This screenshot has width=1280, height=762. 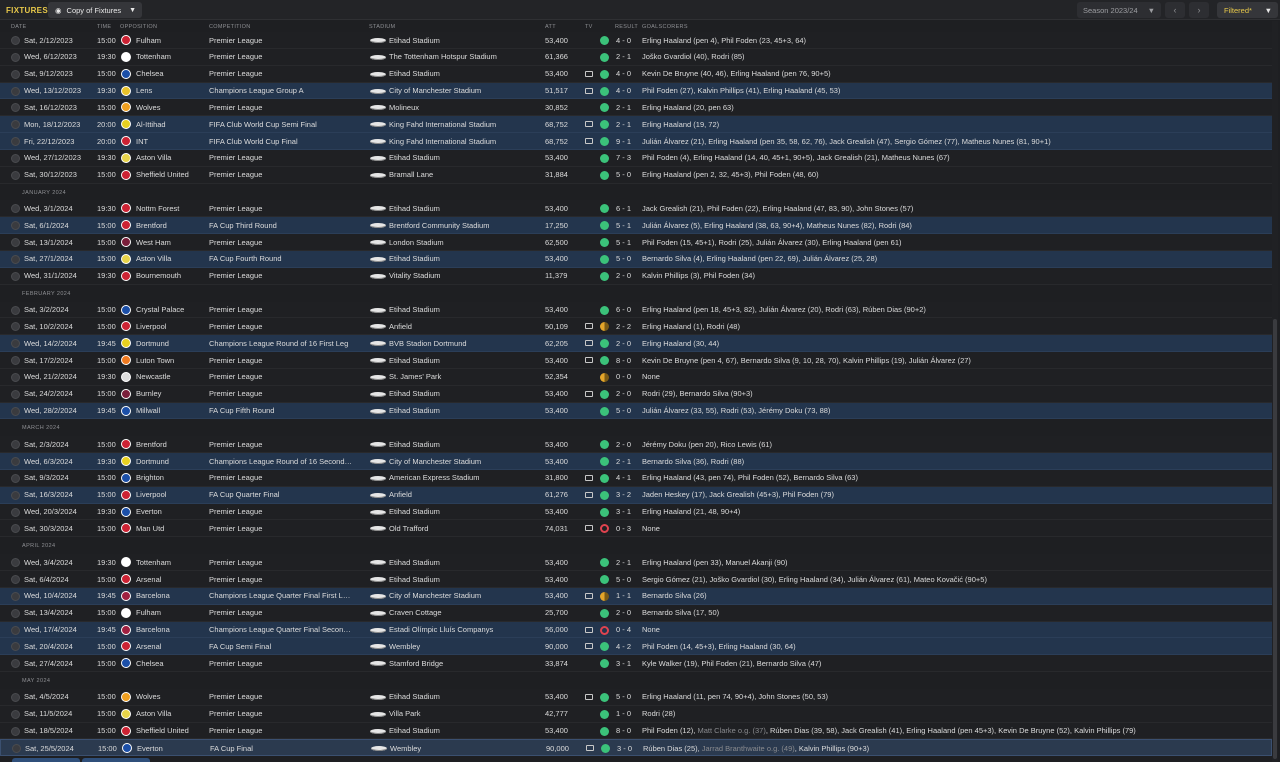 I want to click on next-button: ›, so click(x=1199, y=10).